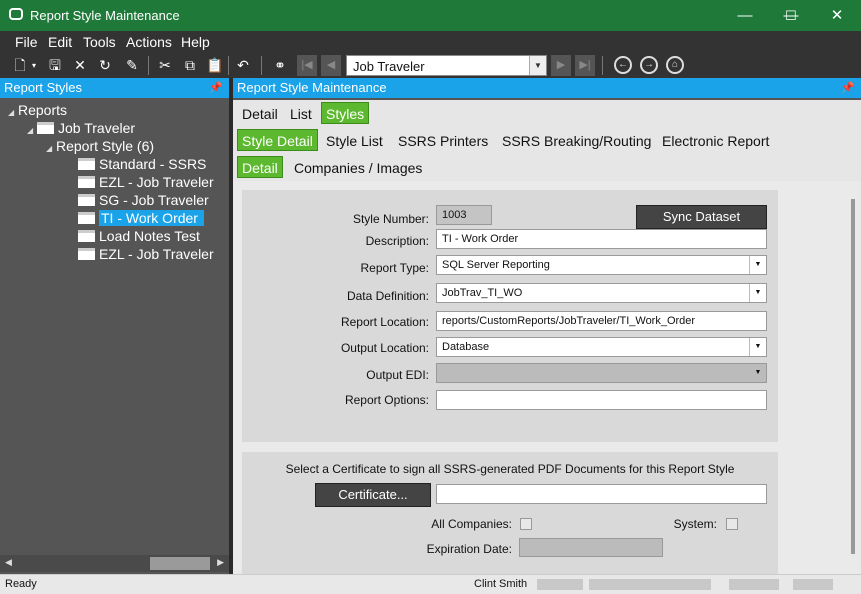 This screenshot has width=861, height=594. I want to click on tree-item-style-selected: TI - Work Order, so click(141, 218).